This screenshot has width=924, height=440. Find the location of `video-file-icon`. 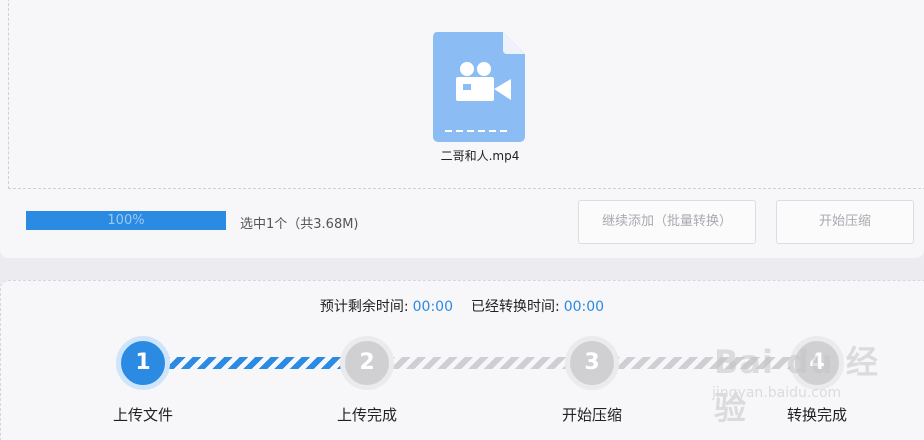

video-file-icon is located at coordinates (479, 87).